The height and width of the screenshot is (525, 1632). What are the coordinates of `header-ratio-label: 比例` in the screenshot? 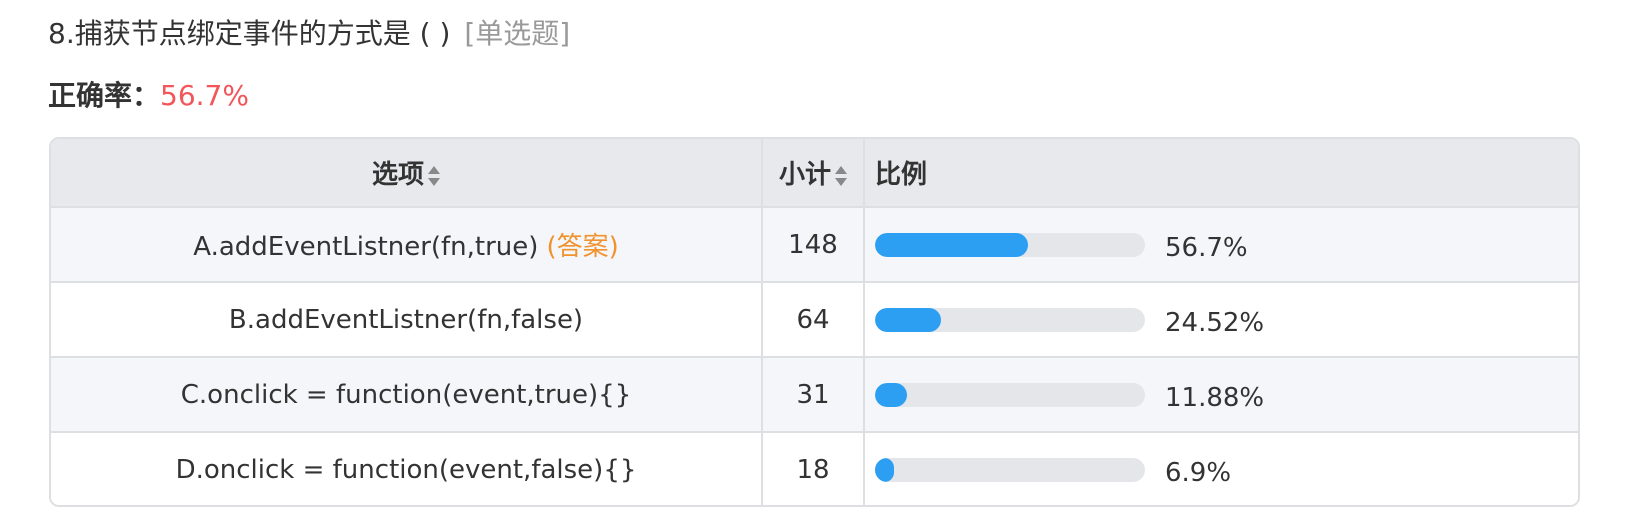 It's located at (901, 175).